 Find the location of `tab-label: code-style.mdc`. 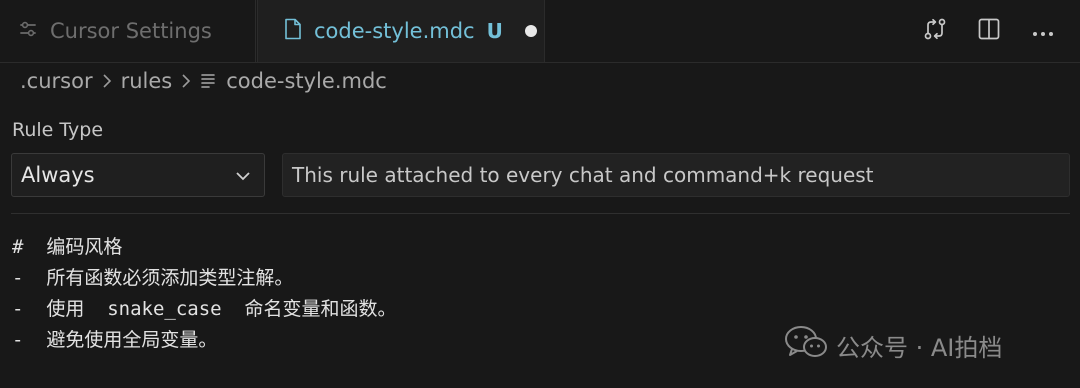

tab-label: code-style.mdc is located at coordinates (394, 31).